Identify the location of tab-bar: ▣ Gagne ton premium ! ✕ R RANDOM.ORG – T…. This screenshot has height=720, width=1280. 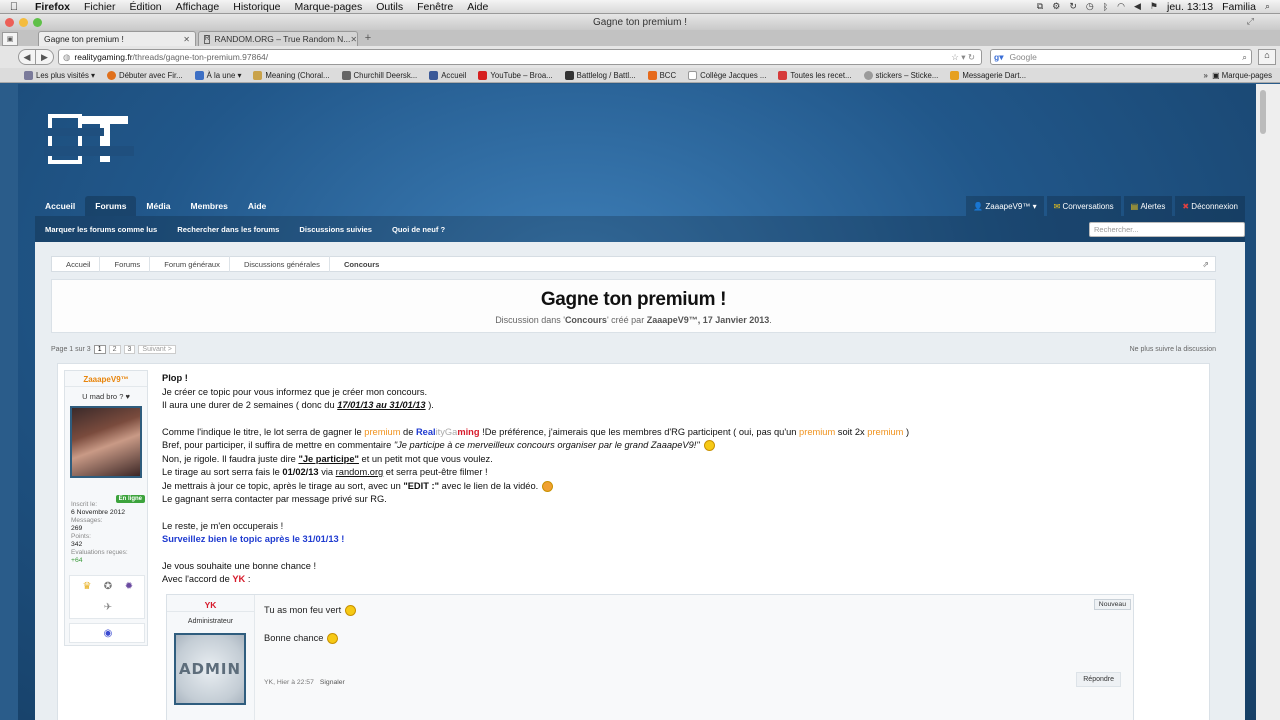
(640, 38).